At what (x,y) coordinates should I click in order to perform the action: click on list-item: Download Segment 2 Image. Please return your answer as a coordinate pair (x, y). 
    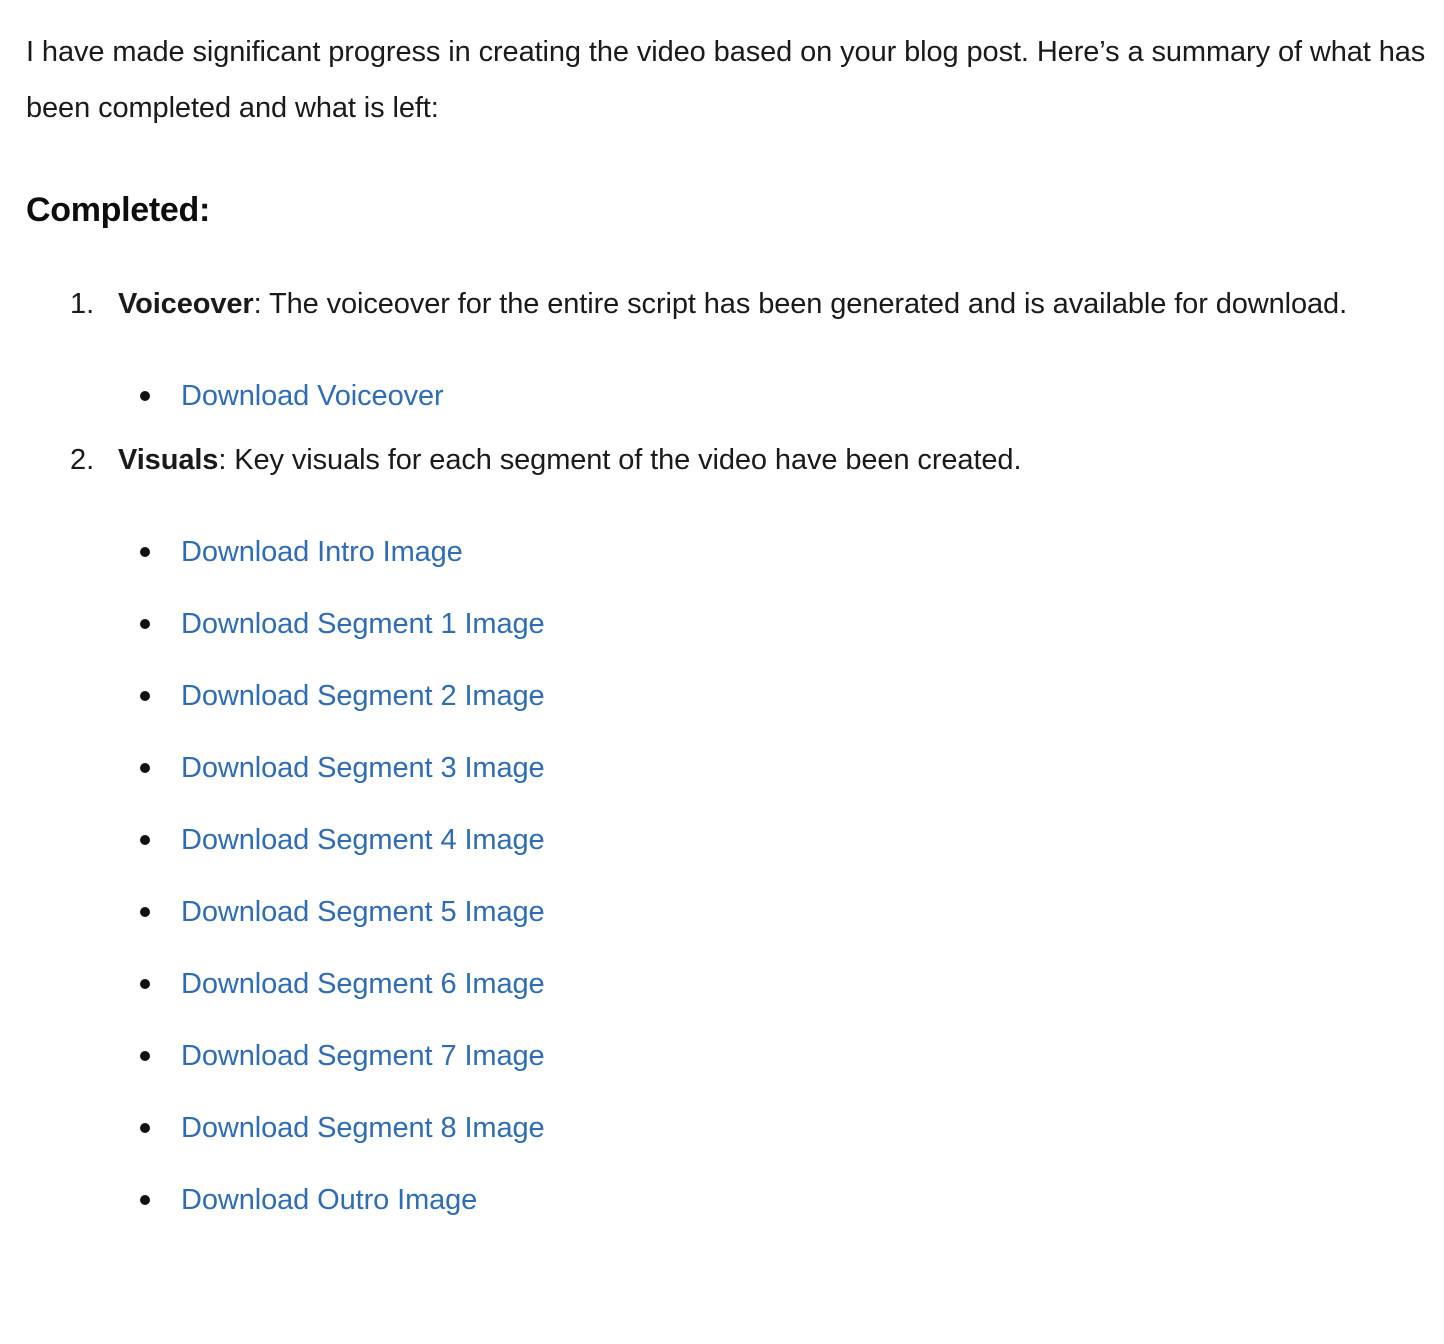
    Looking at the image, I should click on (777, 696).